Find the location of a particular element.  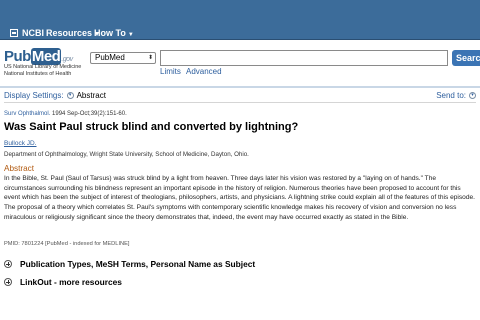

header-divider is located at coordinates (240, 87).